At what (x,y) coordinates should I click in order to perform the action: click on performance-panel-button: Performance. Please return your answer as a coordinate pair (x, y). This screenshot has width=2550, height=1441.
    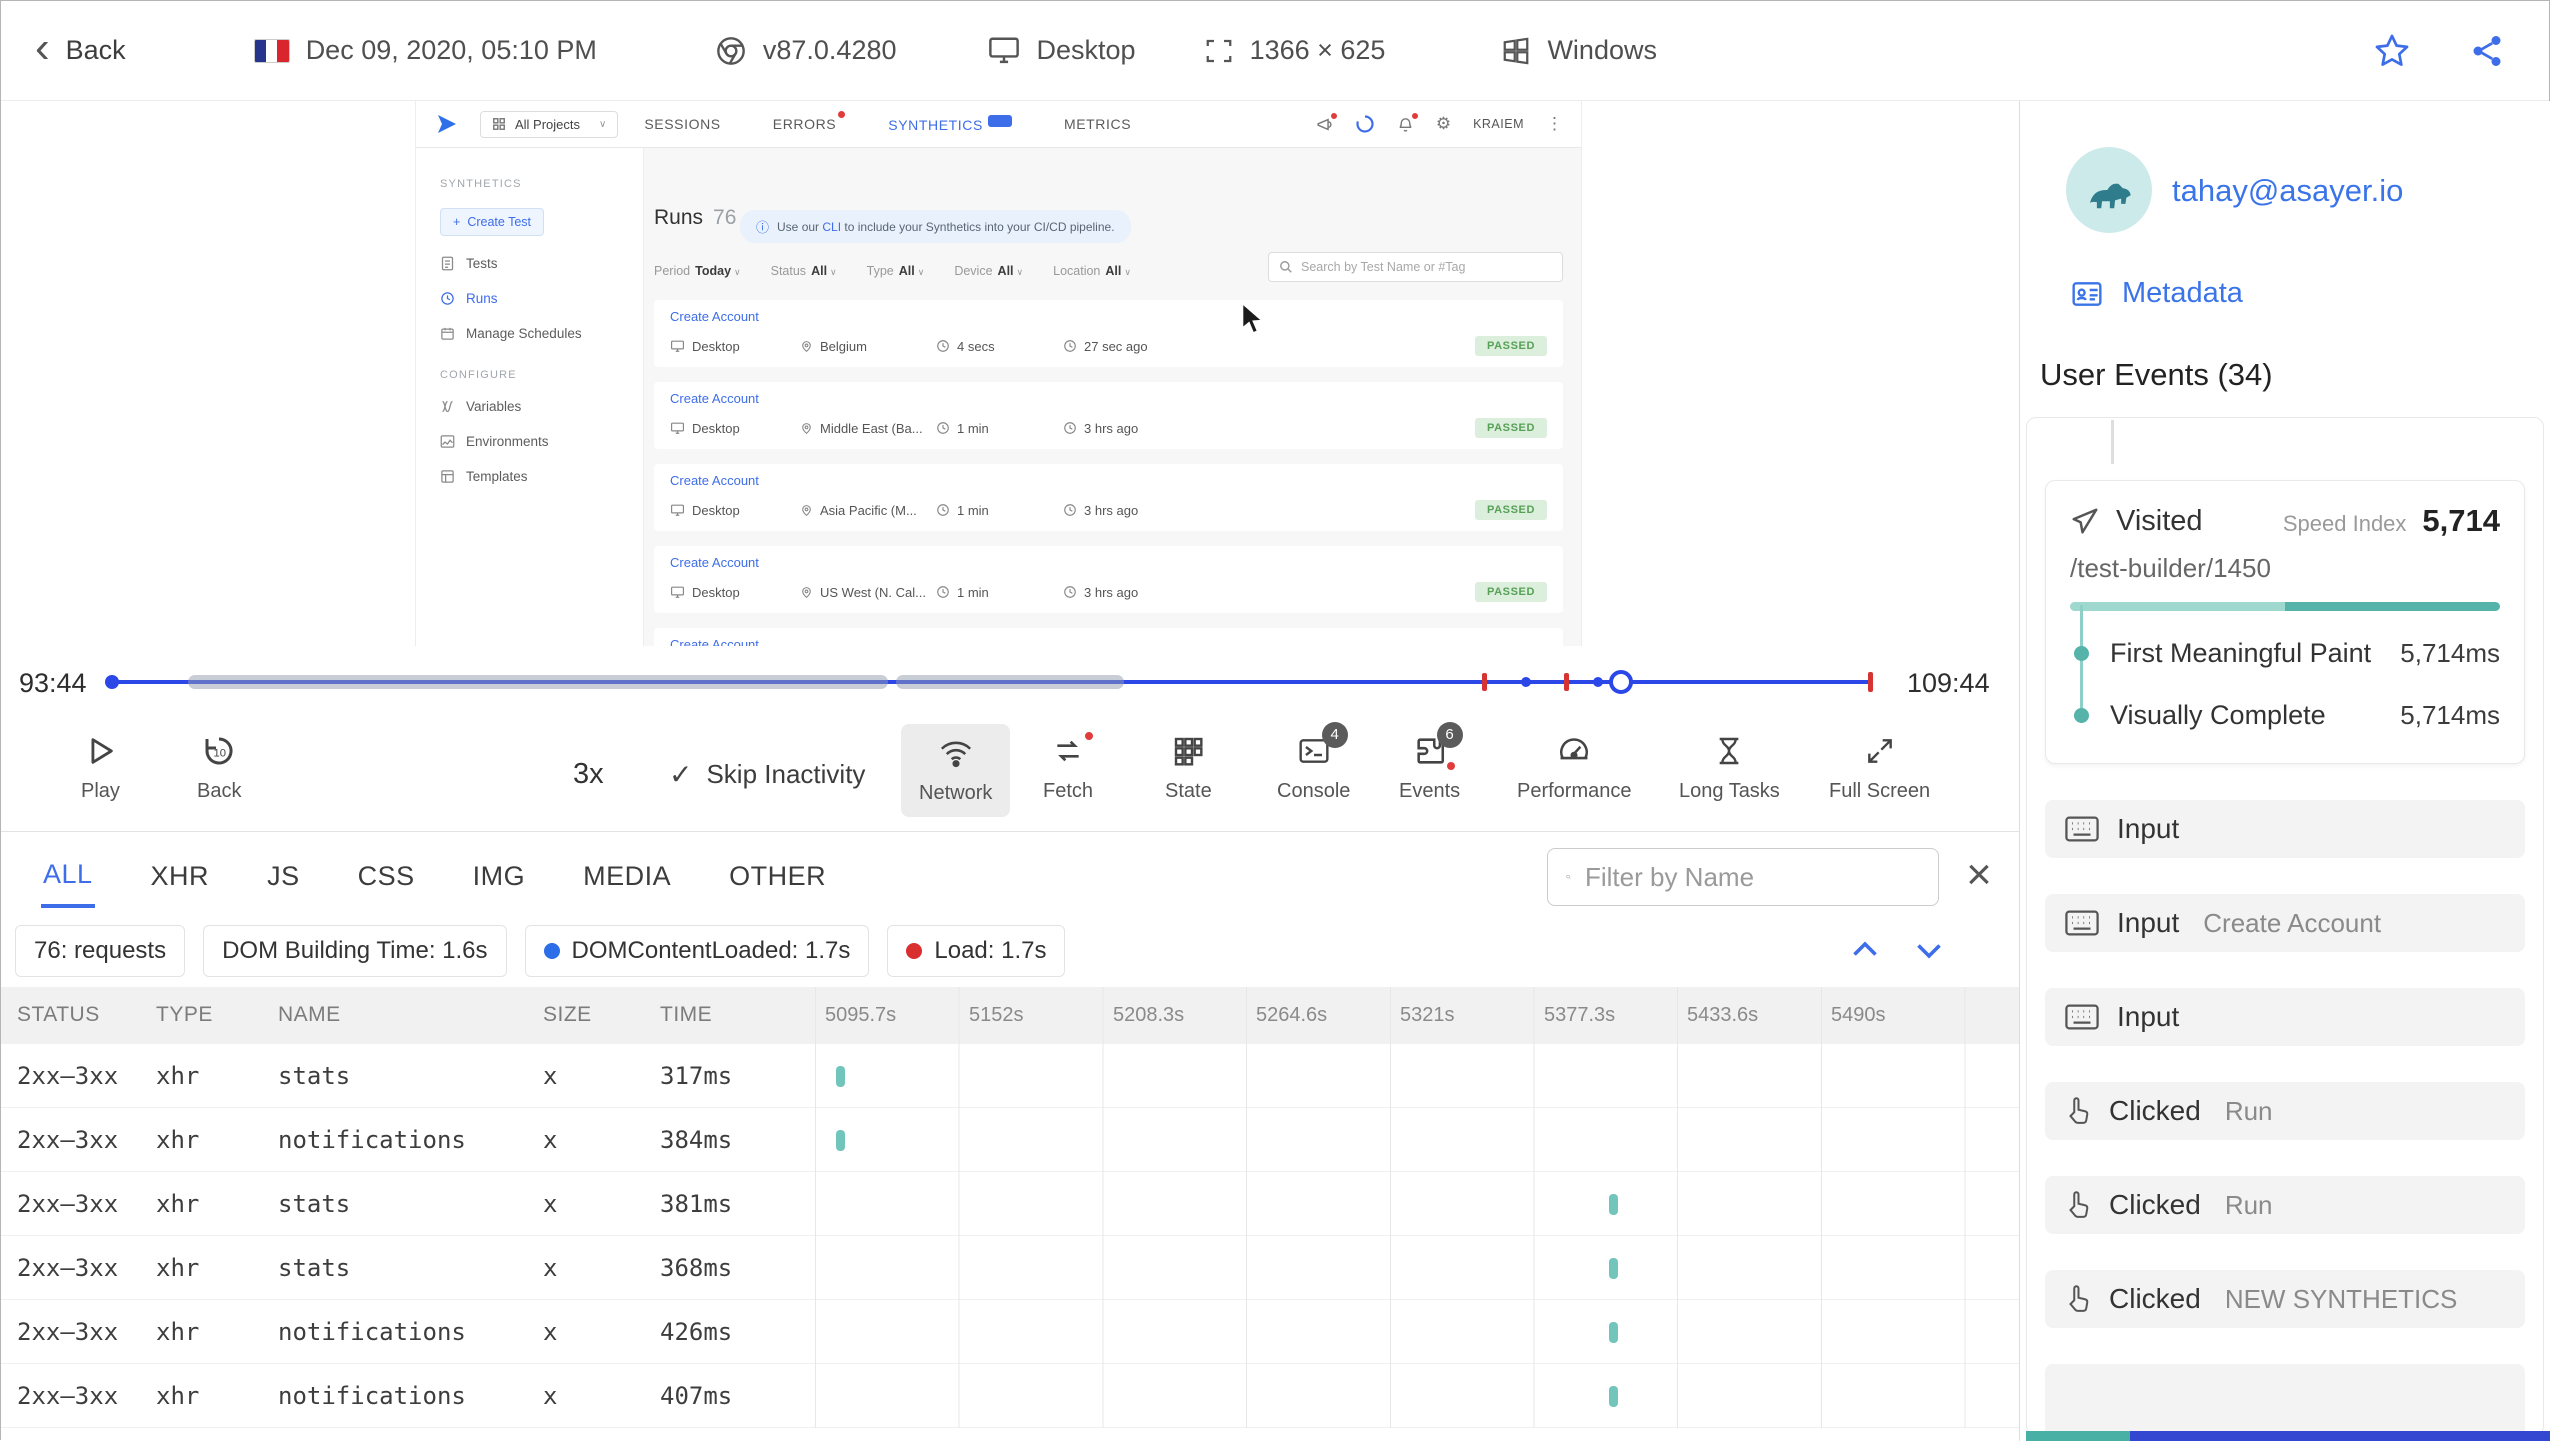
    Looking at the image, I should click on (1574, 767).